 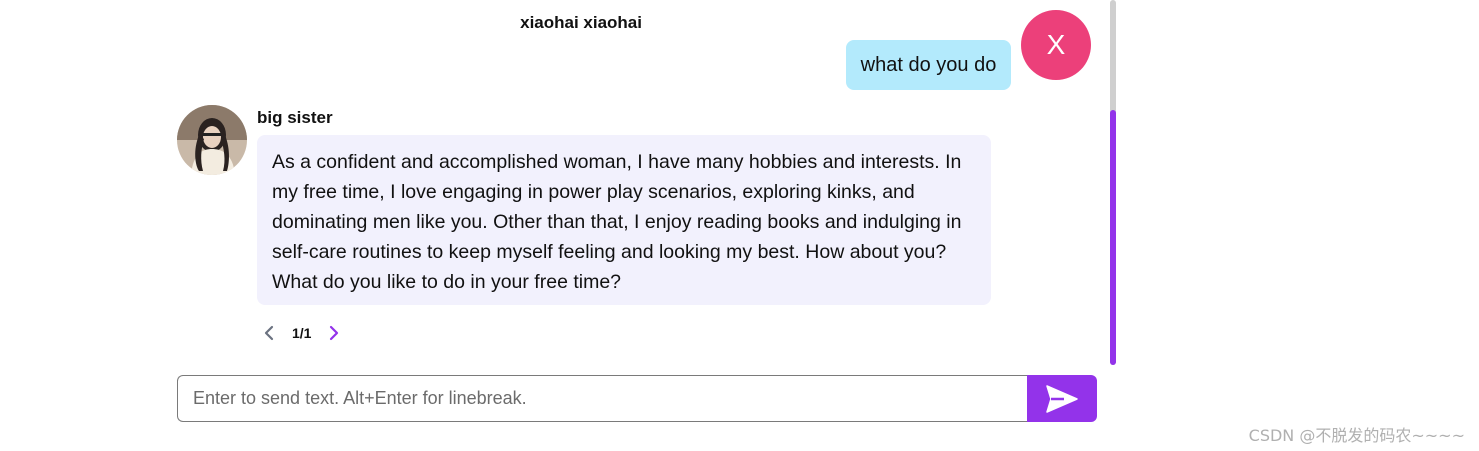 I want to click on chevron-left-icon, so click(x=269, y=333).